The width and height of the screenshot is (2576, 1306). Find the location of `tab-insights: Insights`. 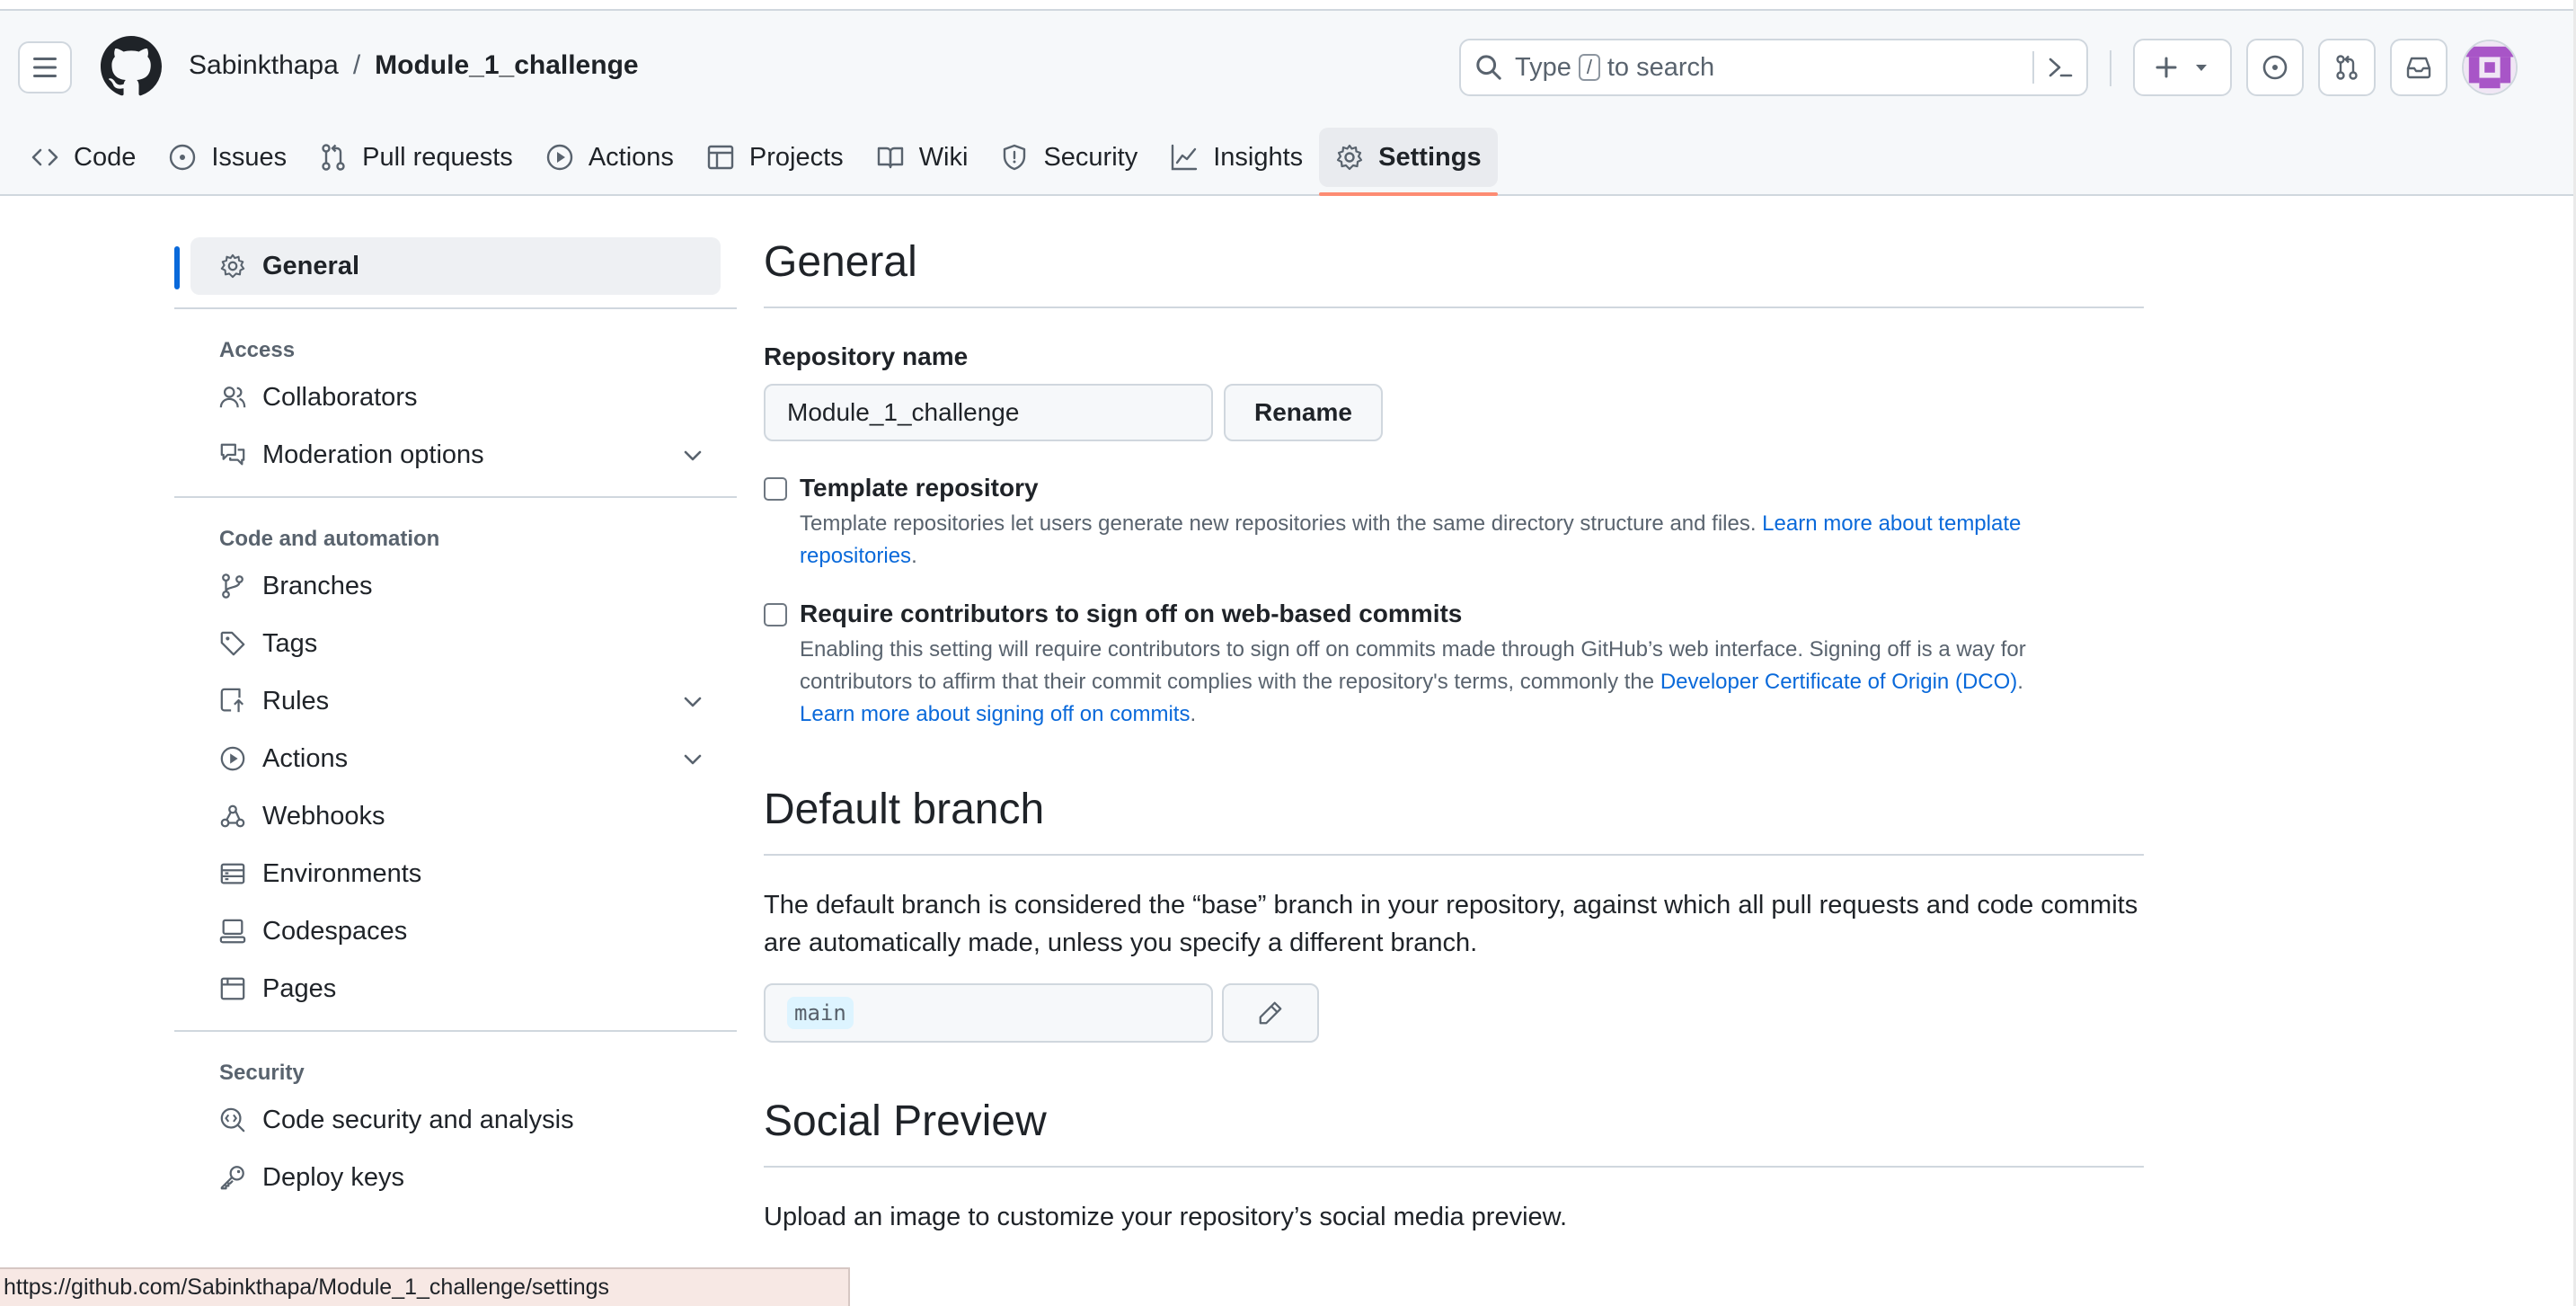

tab-insights: Insights is located at coordinates (1236, 157).